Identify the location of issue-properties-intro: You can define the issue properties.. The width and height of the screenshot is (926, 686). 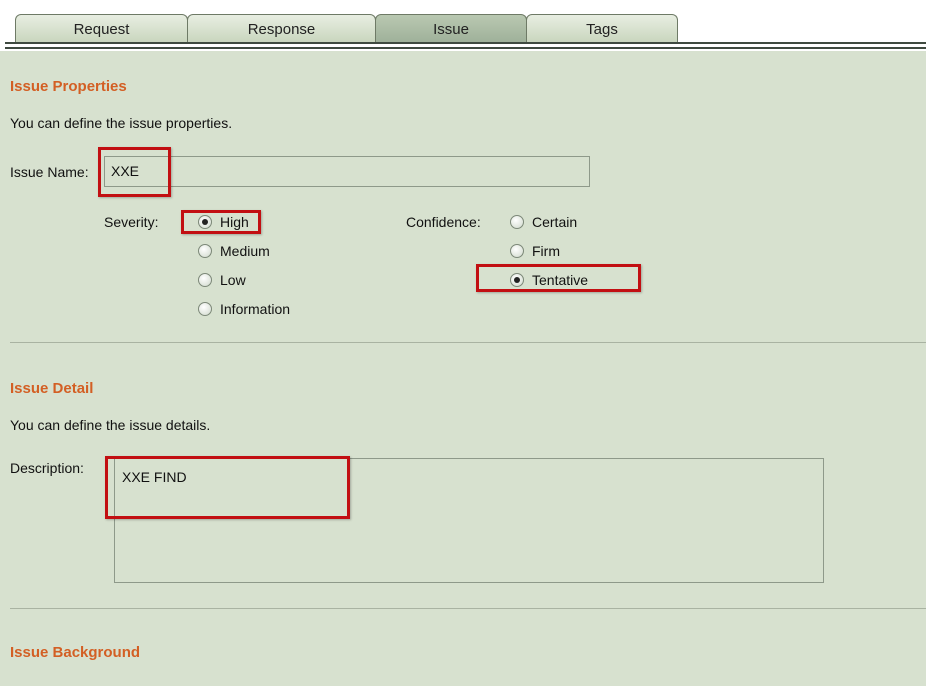
(121, 123).